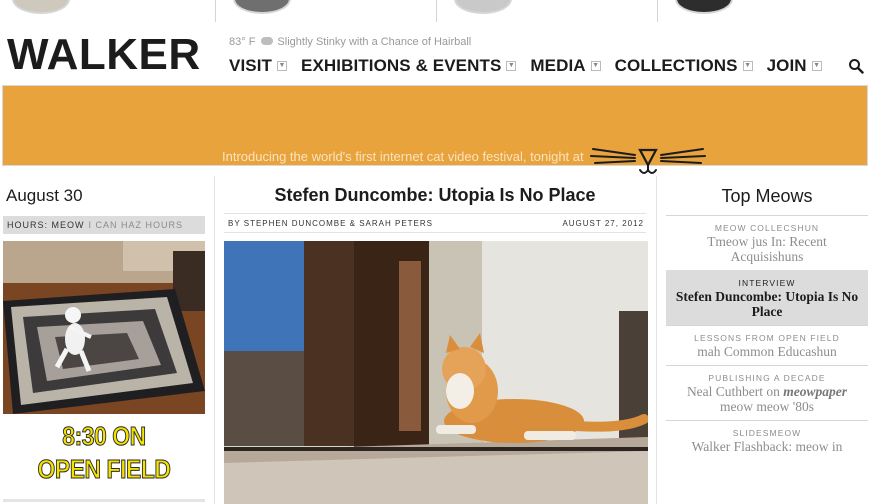  What do you see at coordinates (435, 195) in the screenshot?
I see `article-title: Stefen Duncombe: Utopia Is No Place` at bounding box center [435, 195].